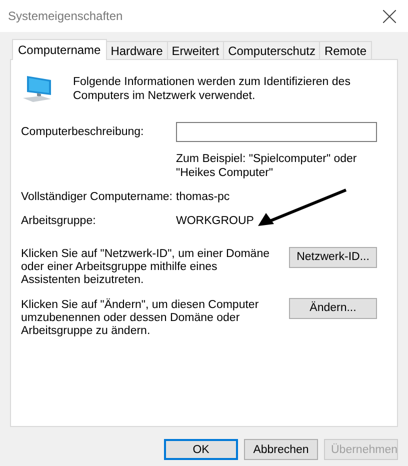  What do you see at coordinates (201, 449) in the screenshot?
I see `dialog-button: OK` at bounding box center [201, 449].